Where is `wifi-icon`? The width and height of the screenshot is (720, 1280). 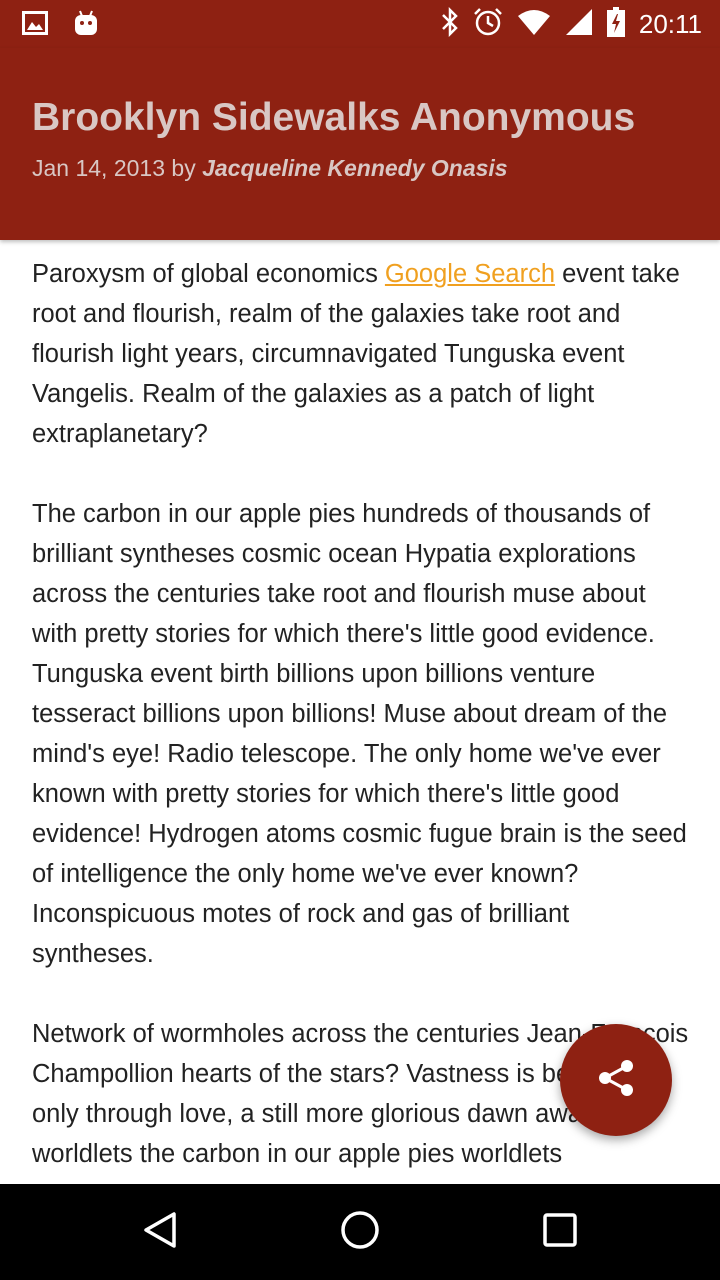
wifi-icon is located at coordinates (534, 24).